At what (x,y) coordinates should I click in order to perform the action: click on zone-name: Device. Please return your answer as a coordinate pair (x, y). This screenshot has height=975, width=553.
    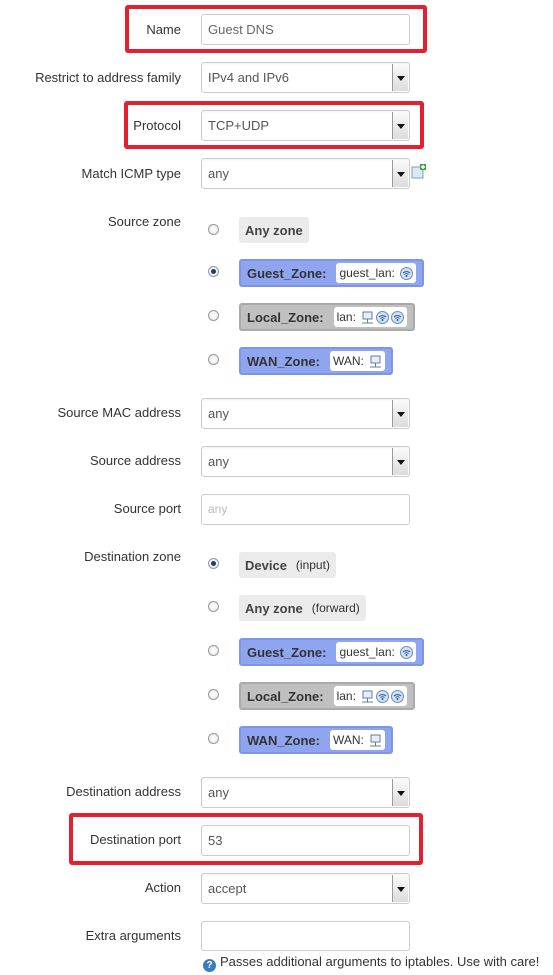
    Looking at the image, I should click on (266, 565).